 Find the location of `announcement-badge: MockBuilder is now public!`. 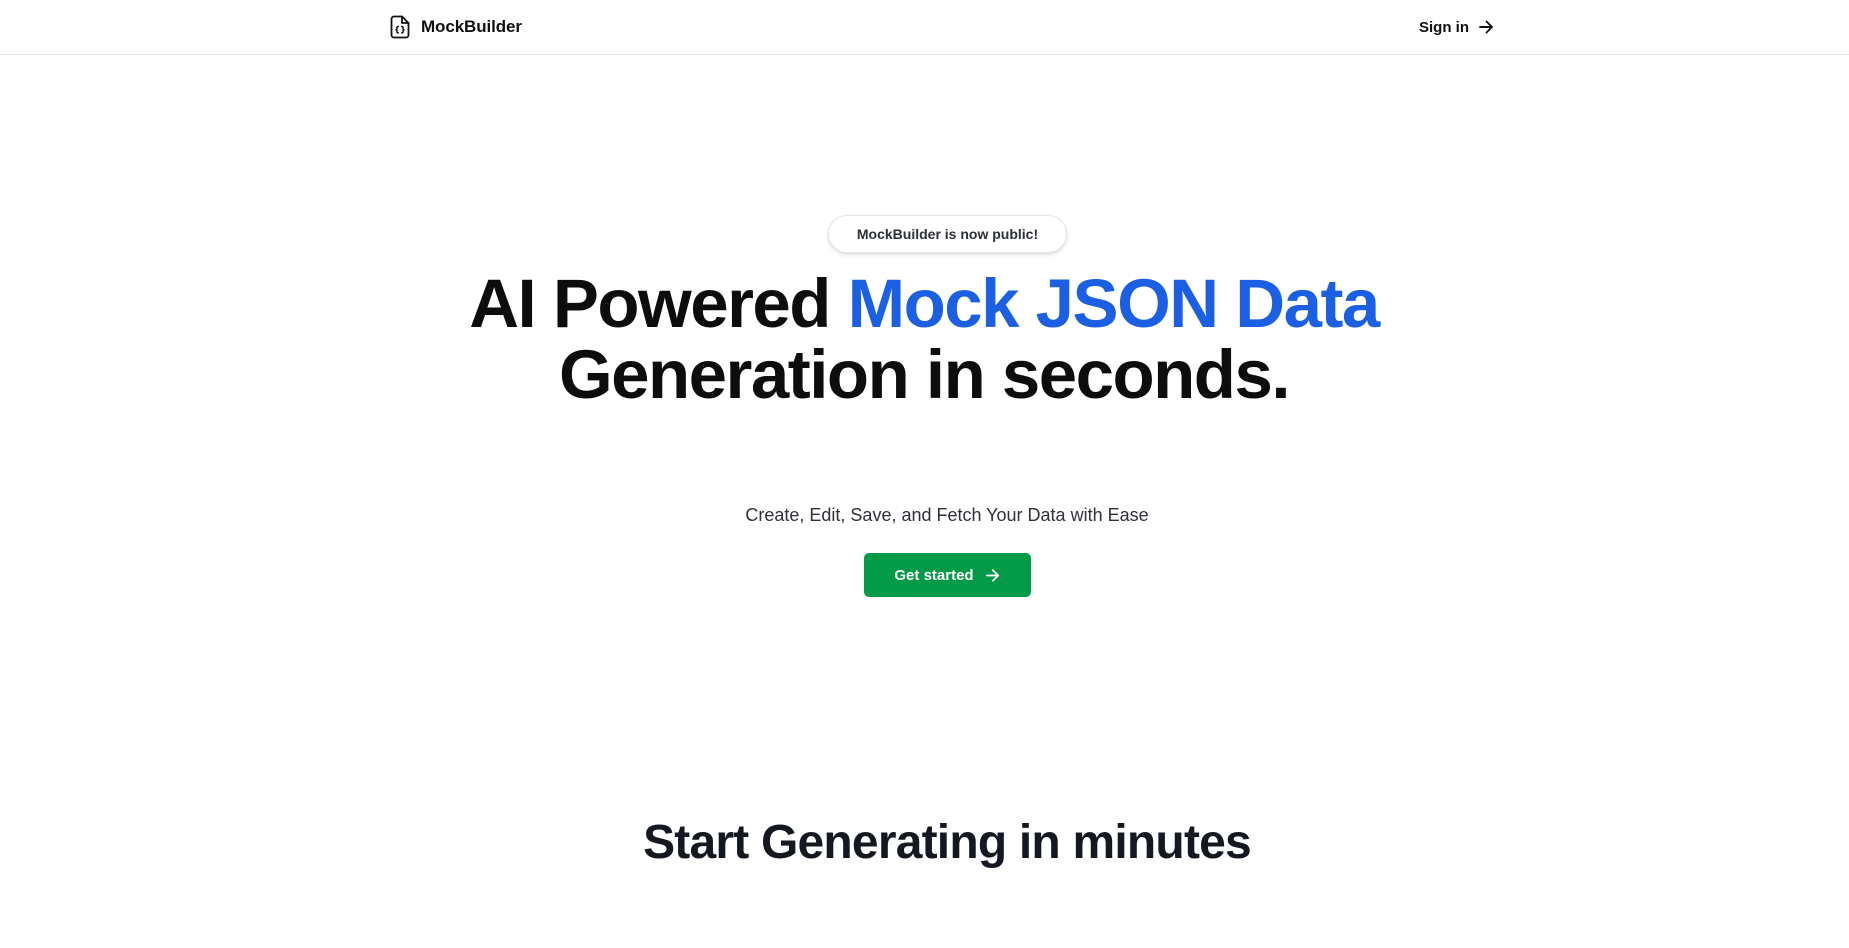

announcement-badge: MockBuilder is now public! is located at coordinates (947, 234).